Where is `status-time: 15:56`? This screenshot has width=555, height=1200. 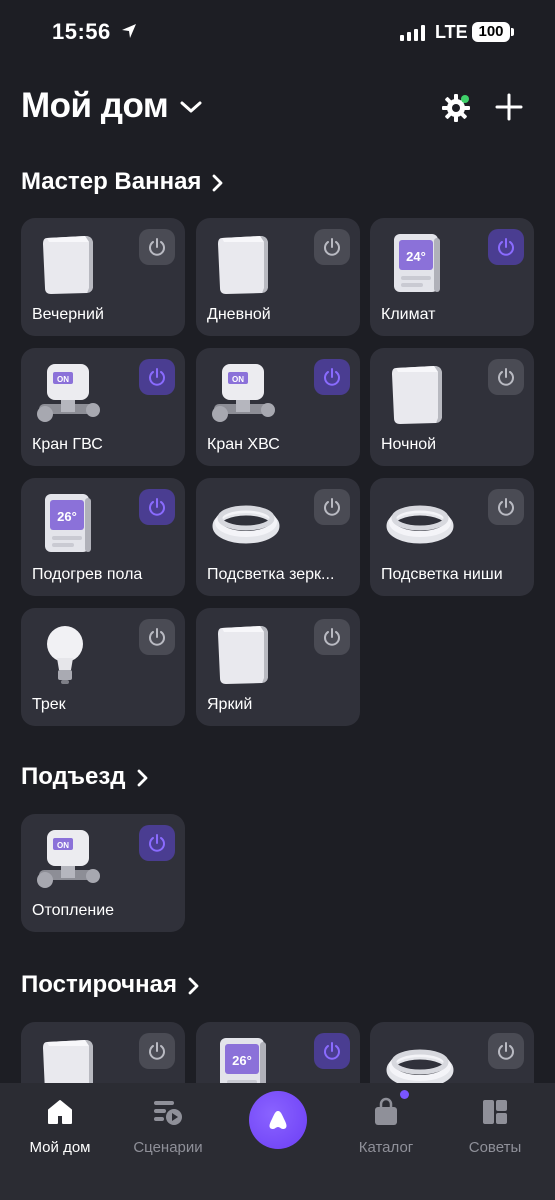
status-time: 15:56 is located at coordinates (81, 31).